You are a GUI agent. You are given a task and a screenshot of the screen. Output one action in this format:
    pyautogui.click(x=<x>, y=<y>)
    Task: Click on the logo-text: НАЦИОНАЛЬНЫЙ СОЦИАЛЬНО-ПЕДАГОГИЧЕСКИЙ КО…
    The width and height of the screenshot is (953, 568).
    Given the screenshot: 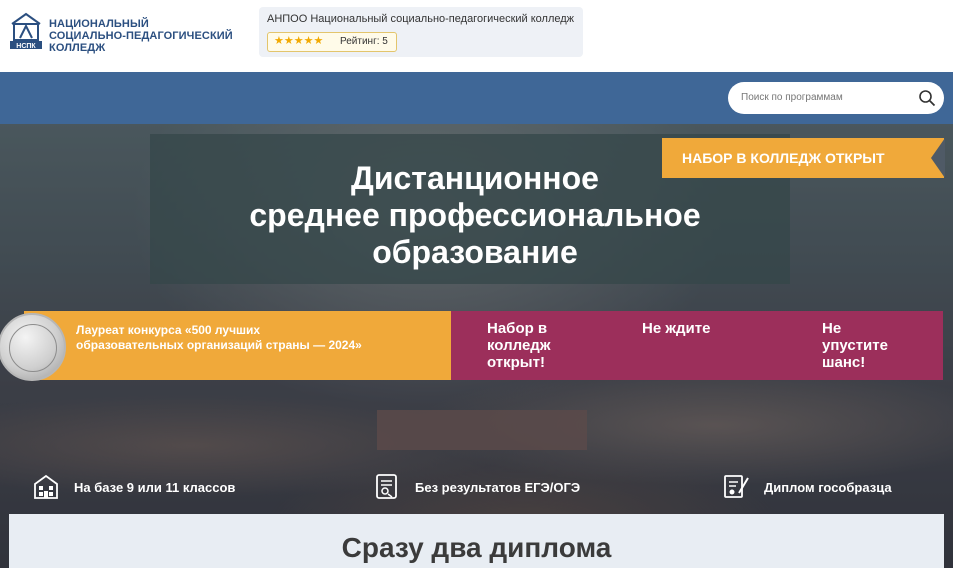 What is the action you would take?
    pyautogui.click(x=141, y=36)
    